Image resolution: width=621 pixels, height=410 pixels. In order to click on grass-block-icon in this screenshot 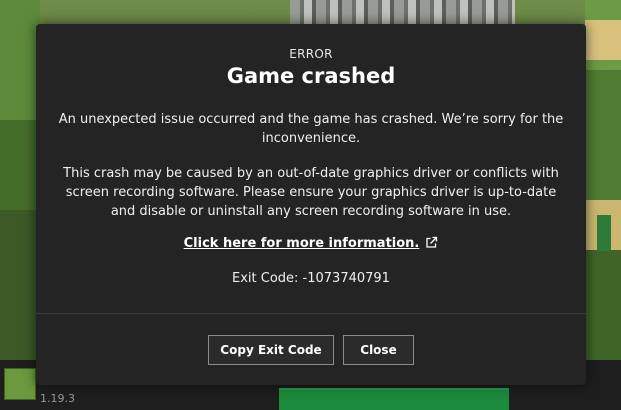, I will do `click(20, 384)`.